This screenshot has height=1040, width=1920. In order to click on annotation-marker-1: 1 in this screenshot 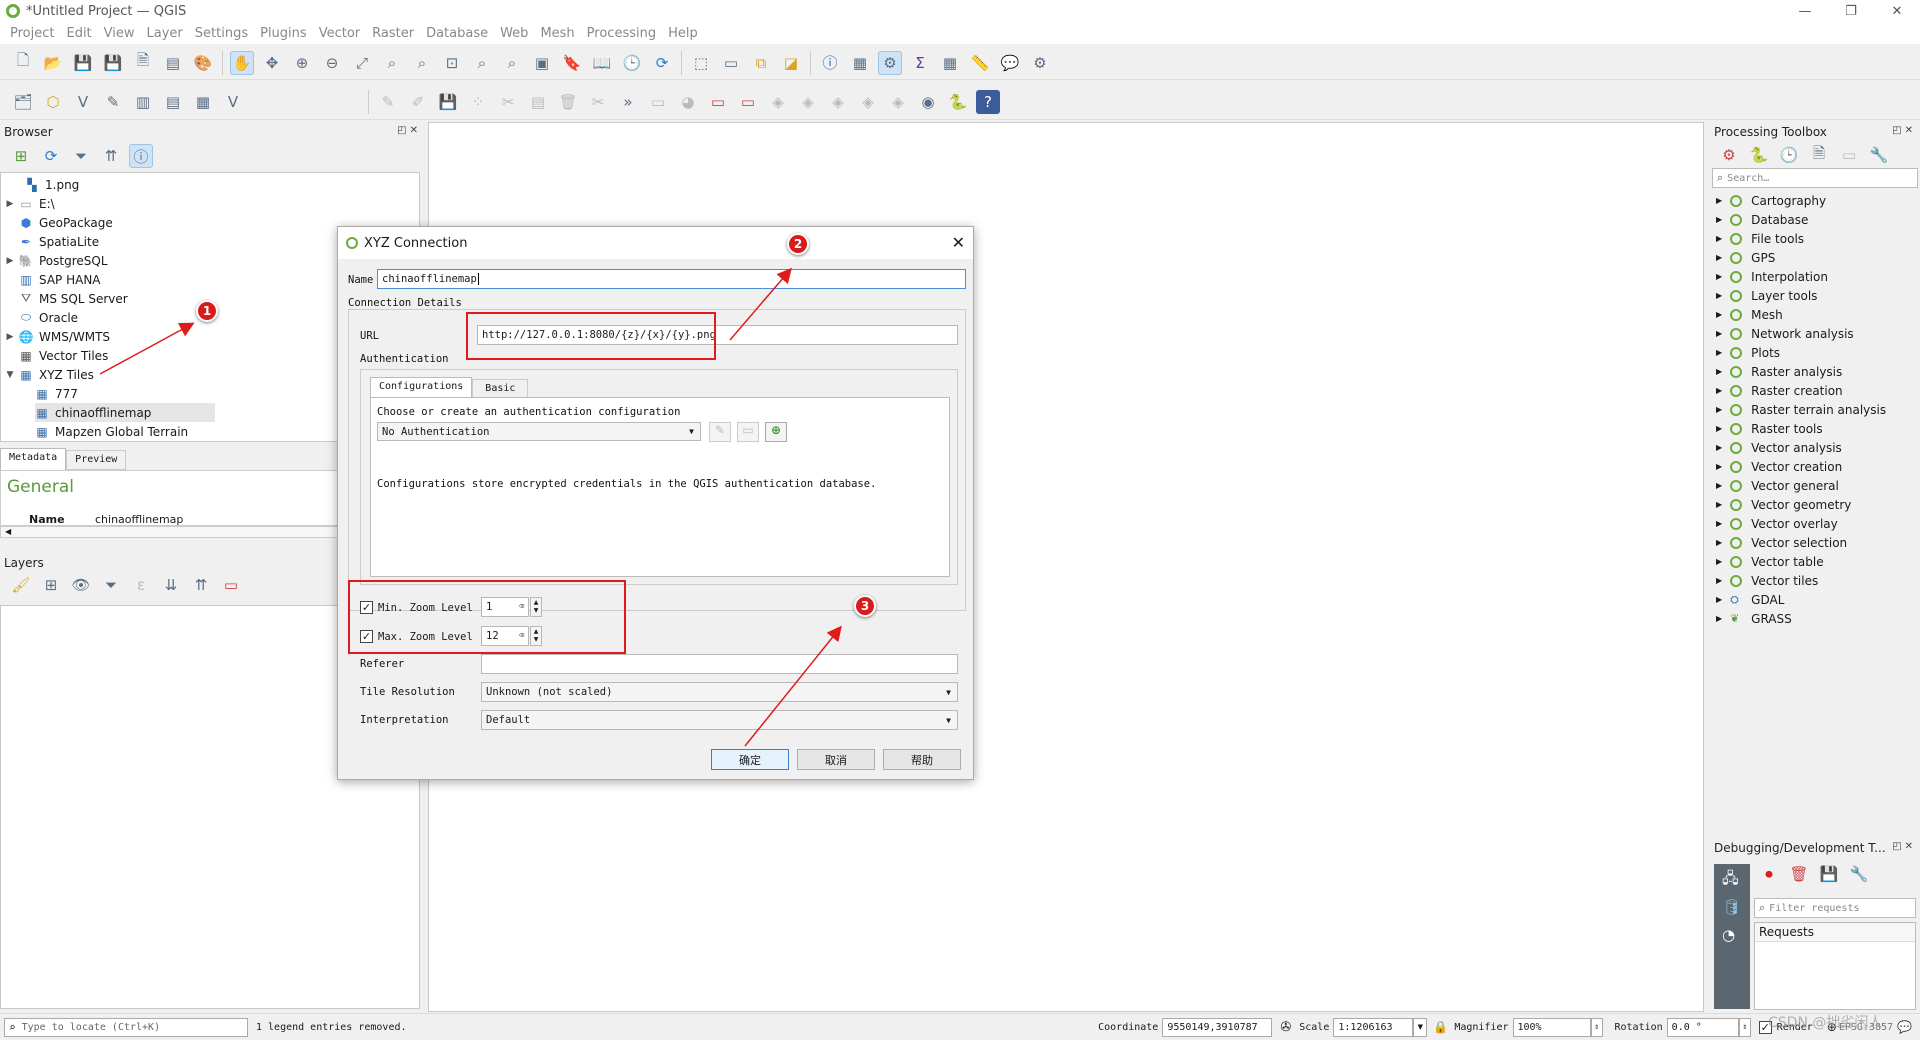, I will do `click(207, 311)`.